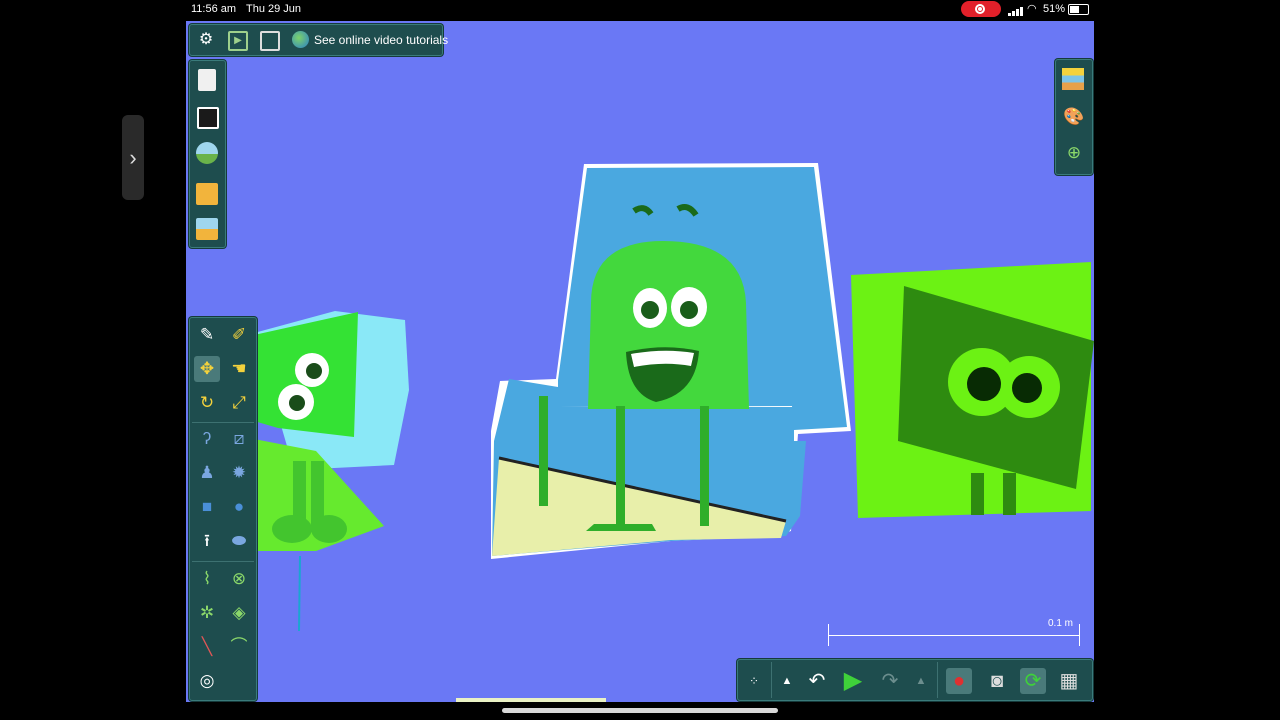 The height and width of the screenshot is (720, 1280). I want to click on grid-dots-icon: ⁘, so click(754, 681).